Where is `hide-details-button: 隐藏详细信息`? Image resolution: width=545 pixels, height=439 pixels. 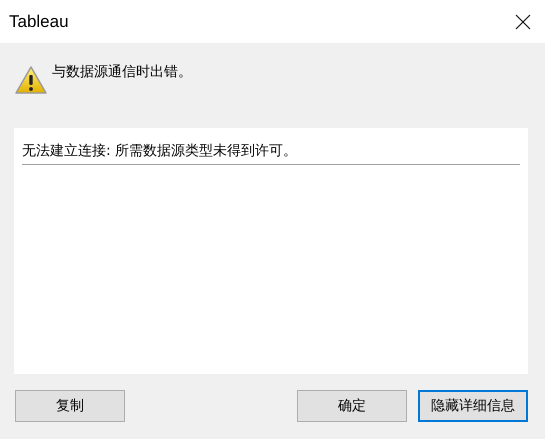 hide-details-button: 隐藏详细信息 is located at coordinates (473, 406).